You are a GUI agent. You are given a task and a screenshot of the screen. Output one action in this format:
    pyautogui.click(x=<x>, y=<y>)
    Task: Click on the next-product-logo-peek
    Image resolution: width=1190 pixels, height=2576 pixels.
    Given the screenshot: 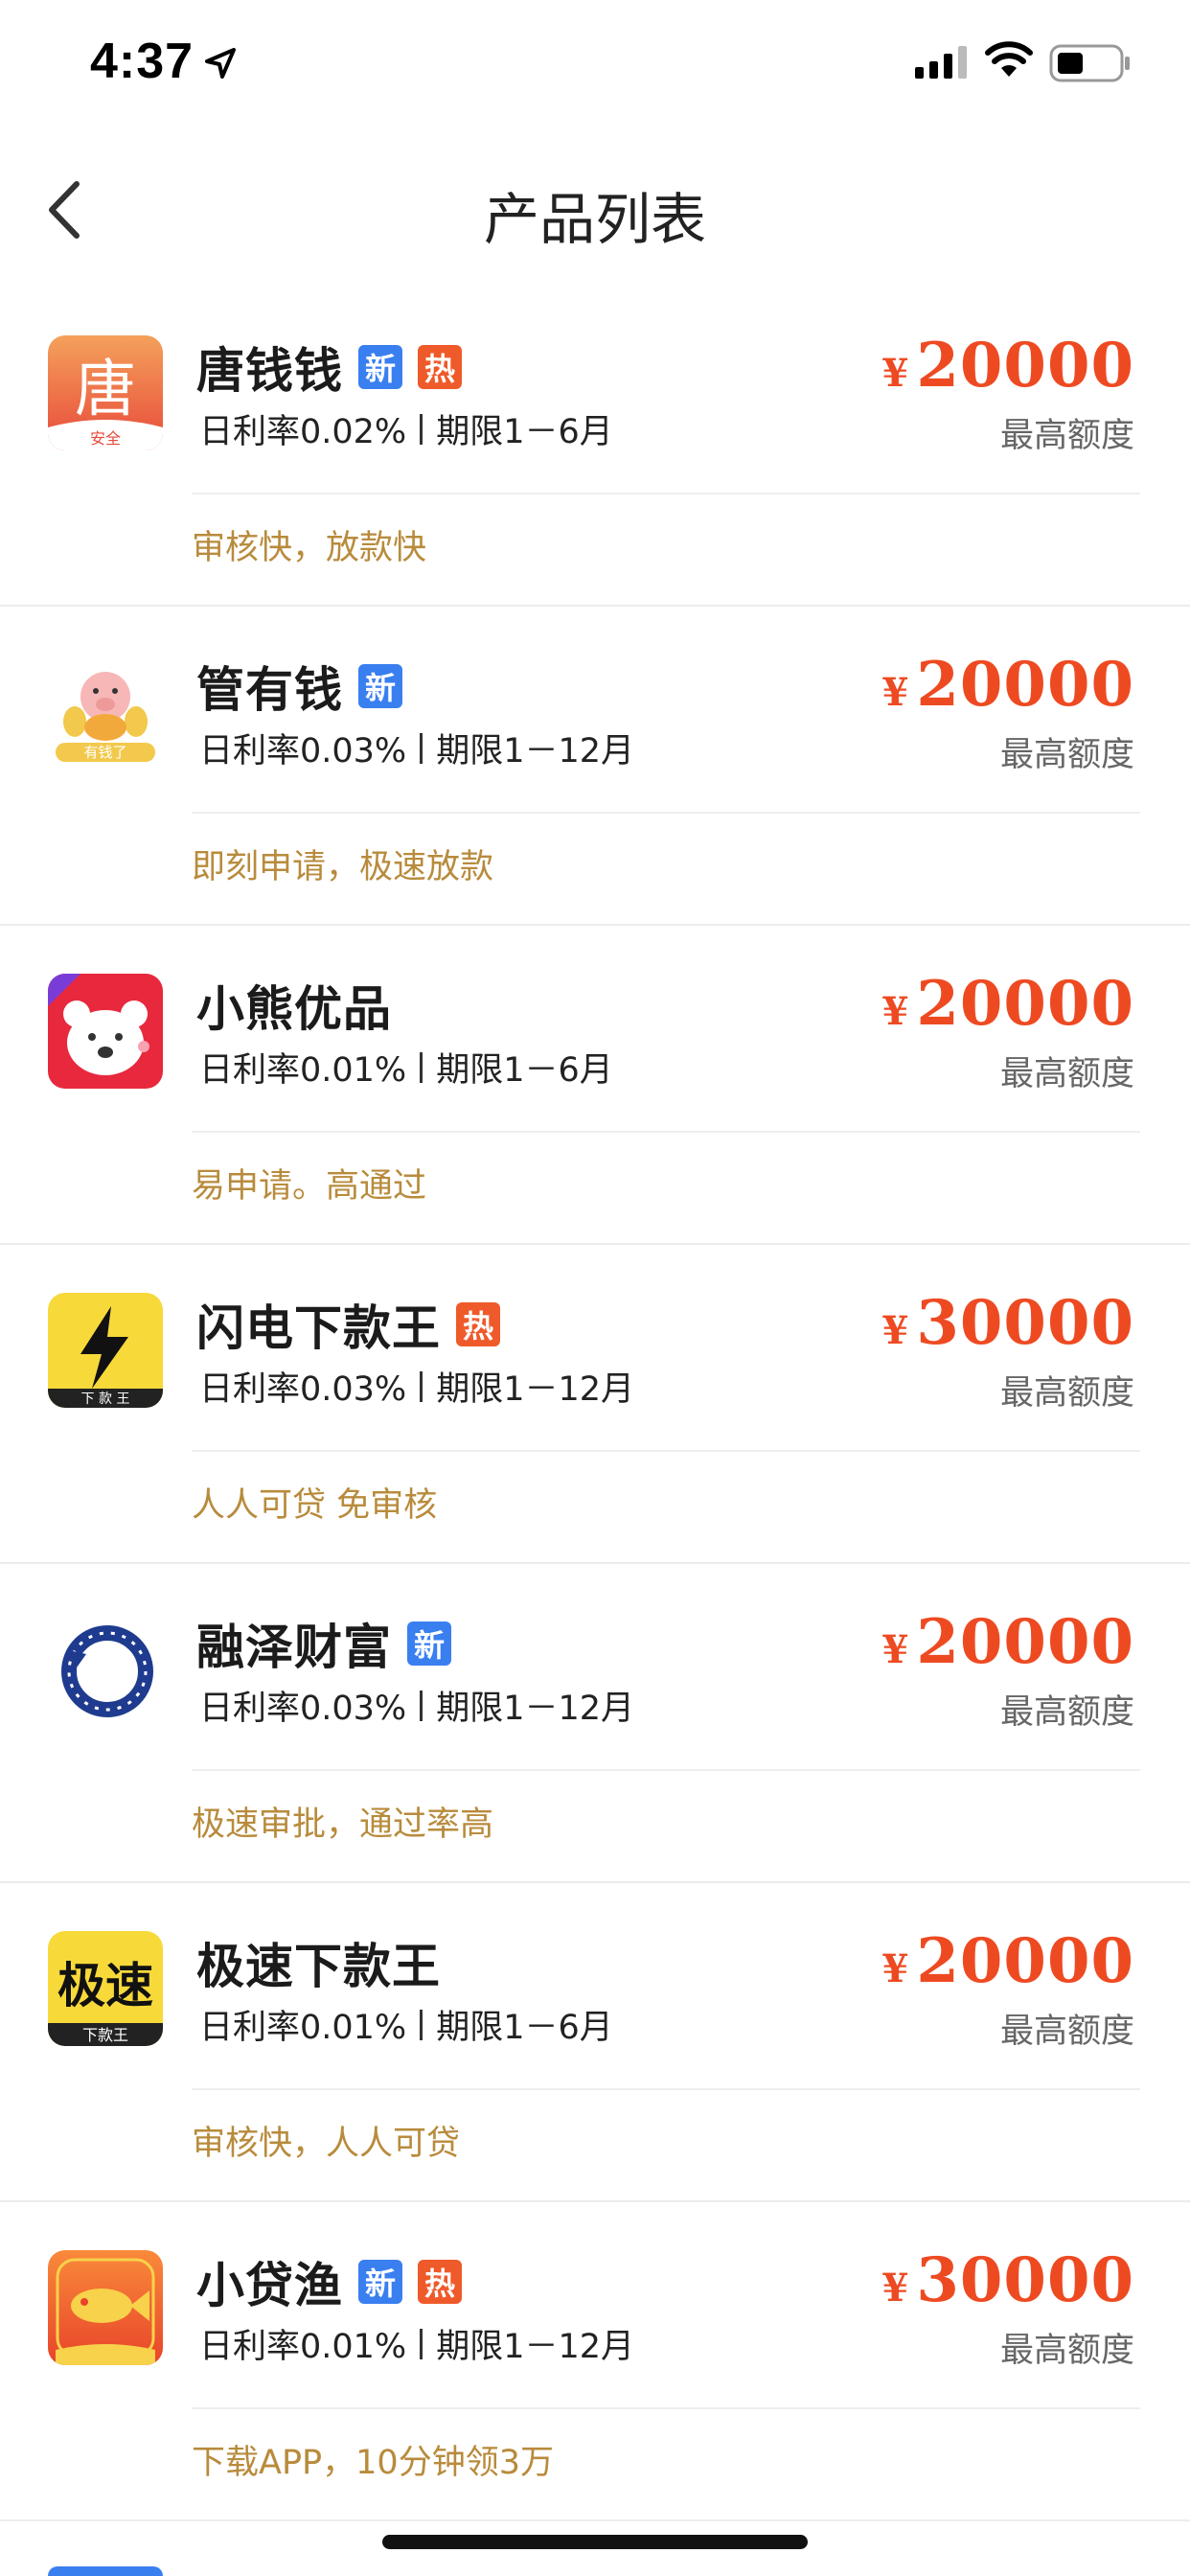 What is the action you would take?
    pyautogui.click(x=105, y=2571)
    